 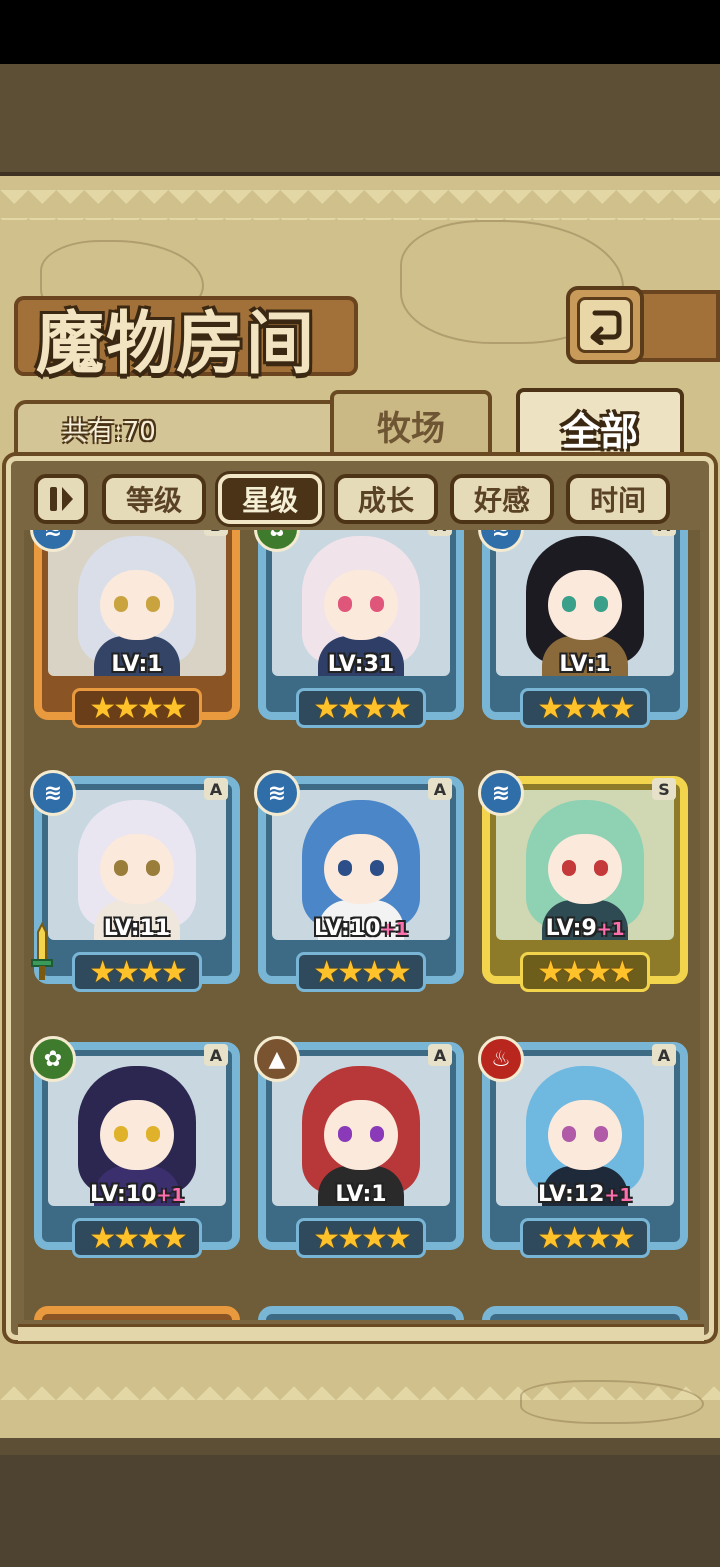 I want to click on monster-level: LV:31, so click(x=361, y=664).